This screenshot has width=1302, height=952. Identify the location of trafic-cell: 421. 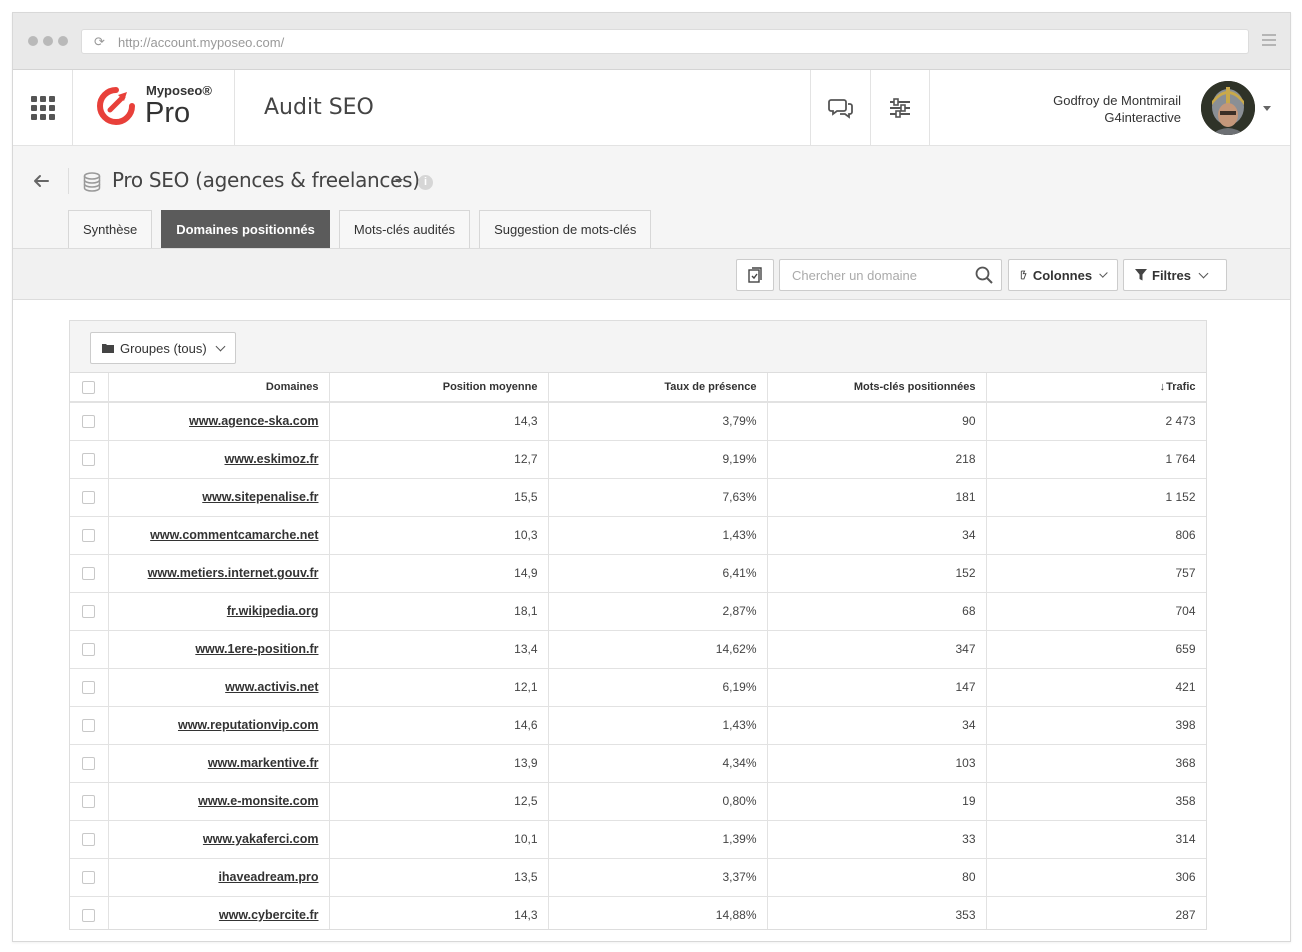
(1096, 687).